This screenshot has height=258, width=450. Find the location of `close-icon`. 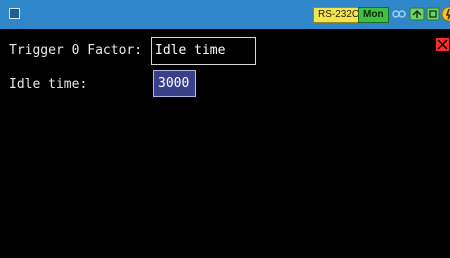

close-icon is located at coordinates (442, 44).